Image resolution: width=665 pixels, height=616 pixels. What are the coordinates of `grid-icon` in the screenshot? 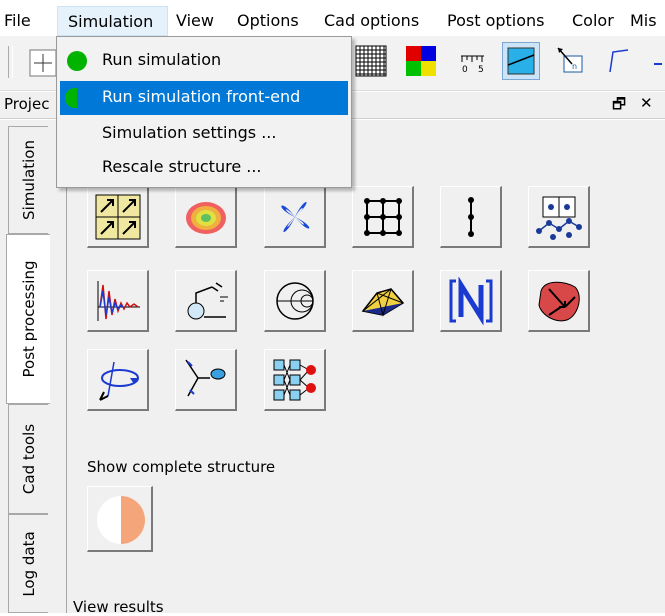 It's located at (371, 61).